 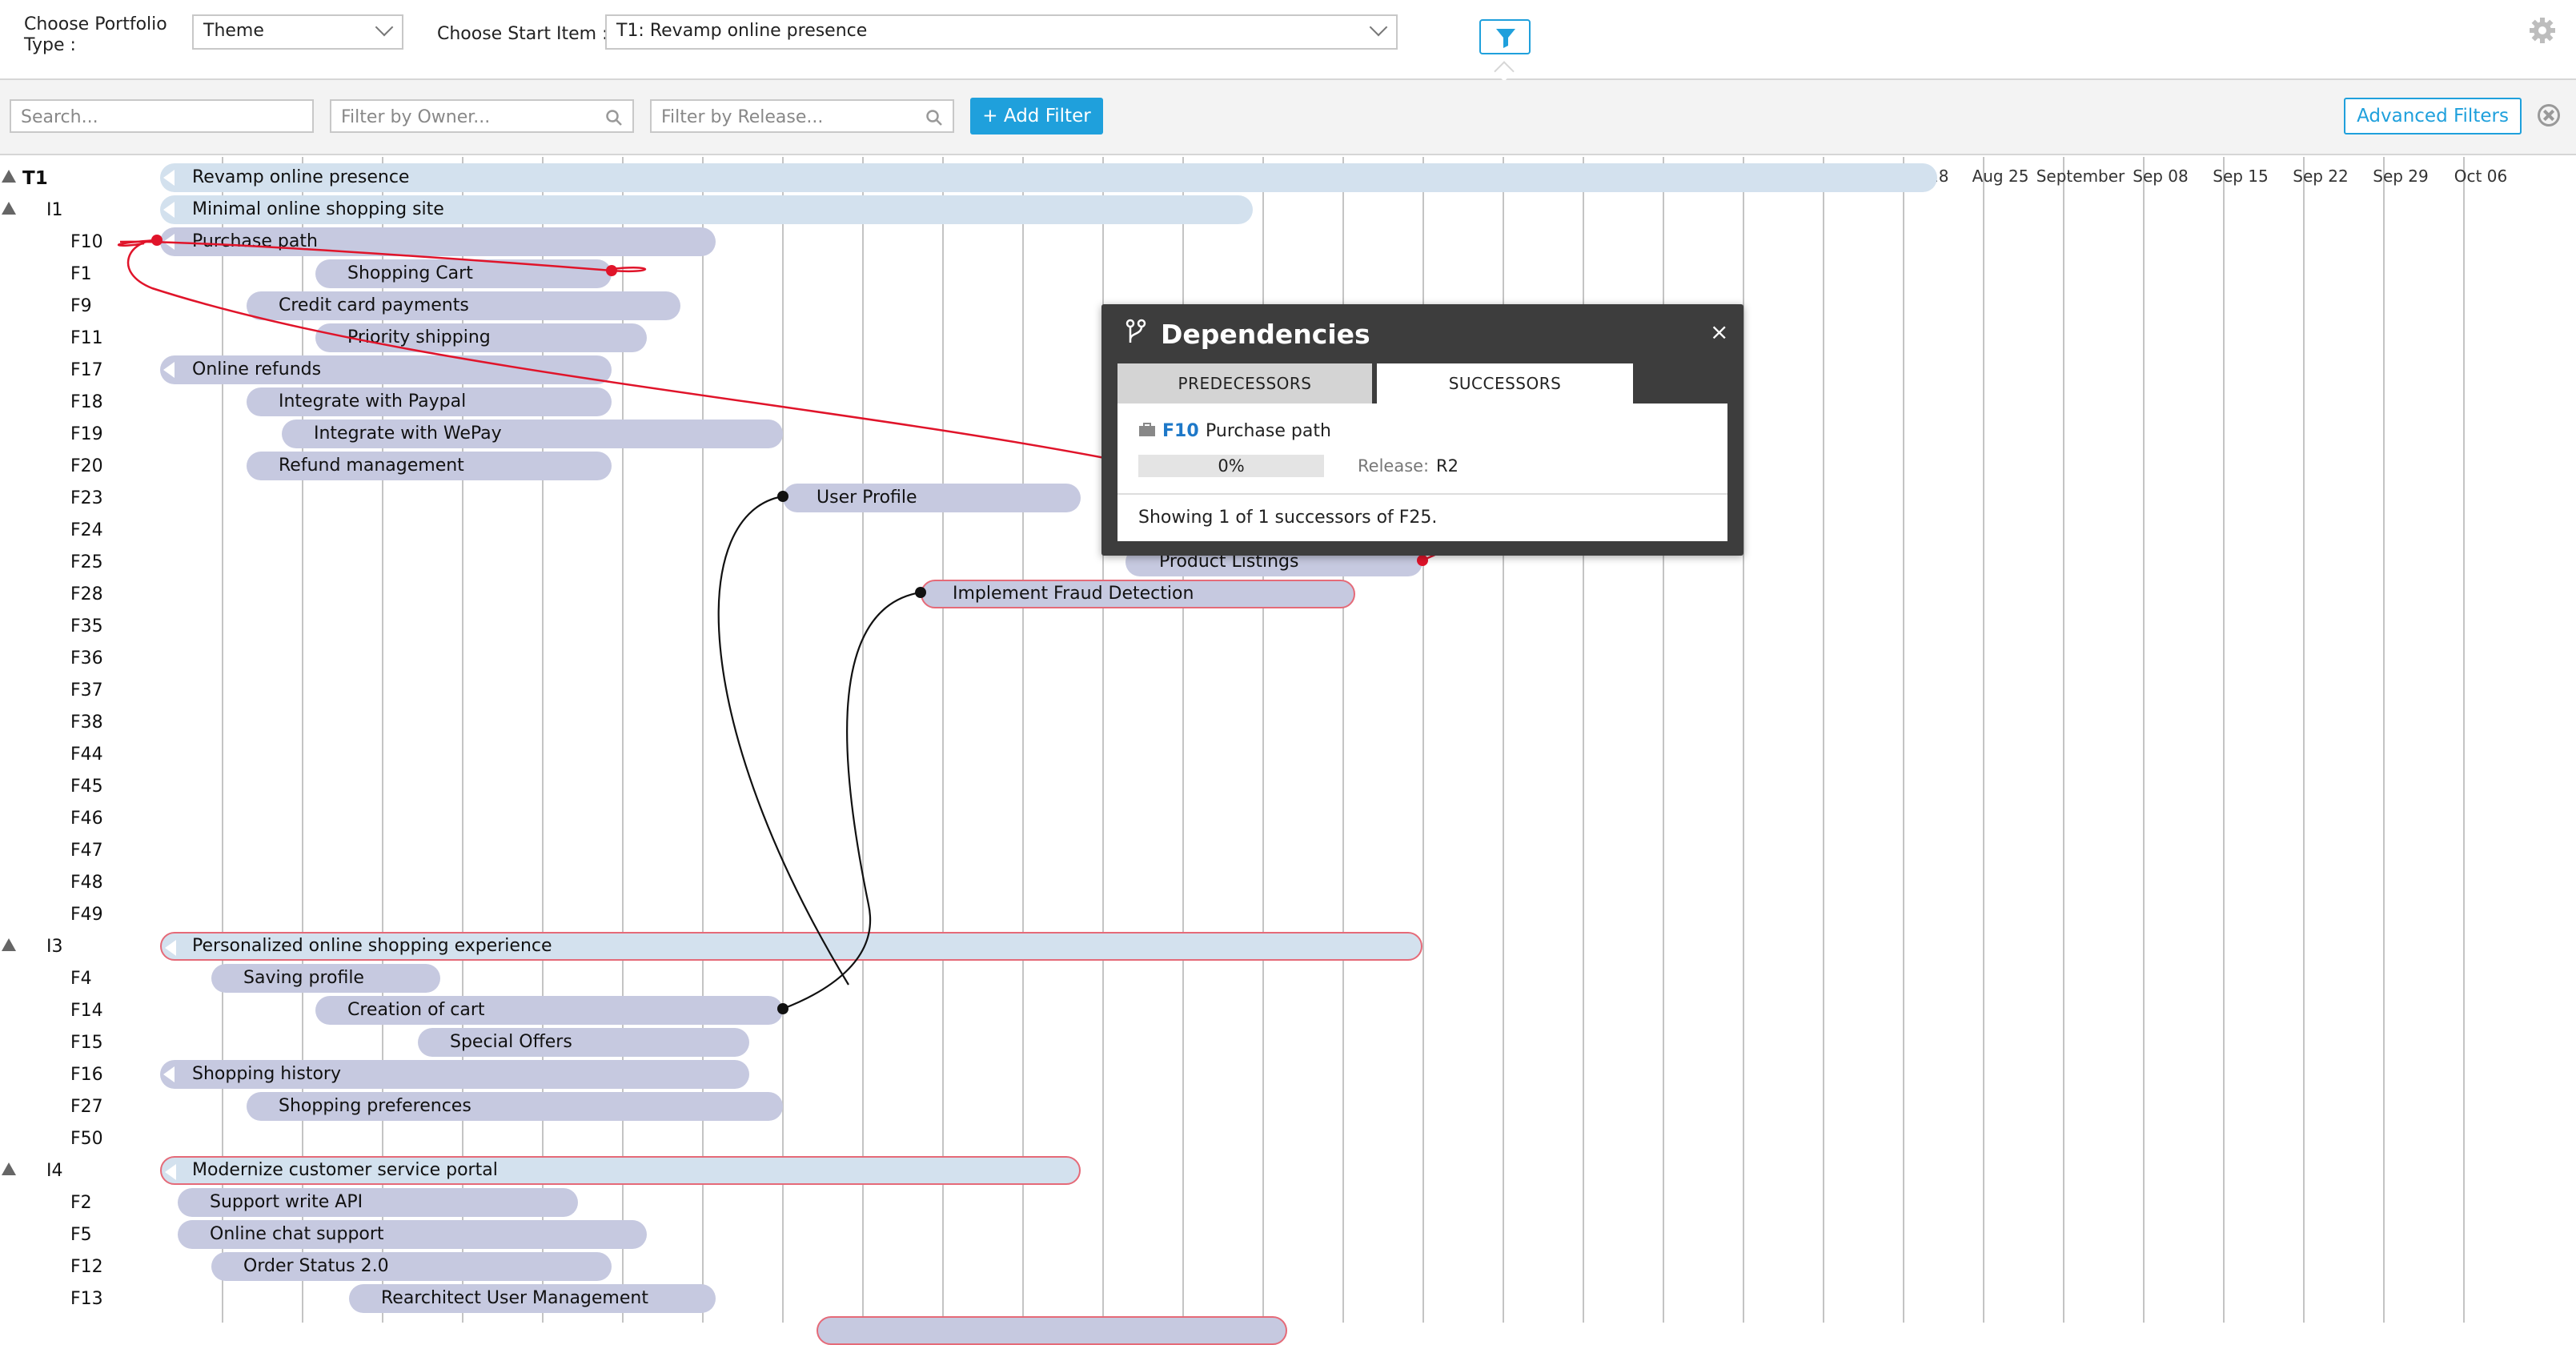 What do you see at coordinates (742, 31) in the screenshot?
I see `start-item-value: T1: Revamp online presence` at bounding box center [742, 31].